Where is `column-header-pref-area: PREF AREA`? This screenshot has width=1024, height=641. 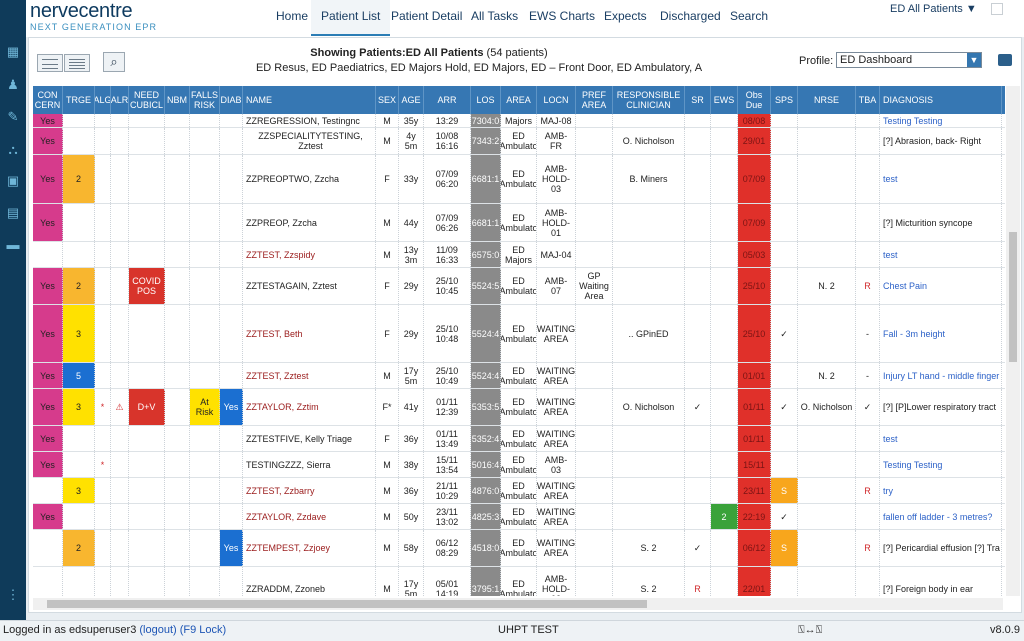
column-header-pref-area: PREF AREA is located at coordinates (594, 100).